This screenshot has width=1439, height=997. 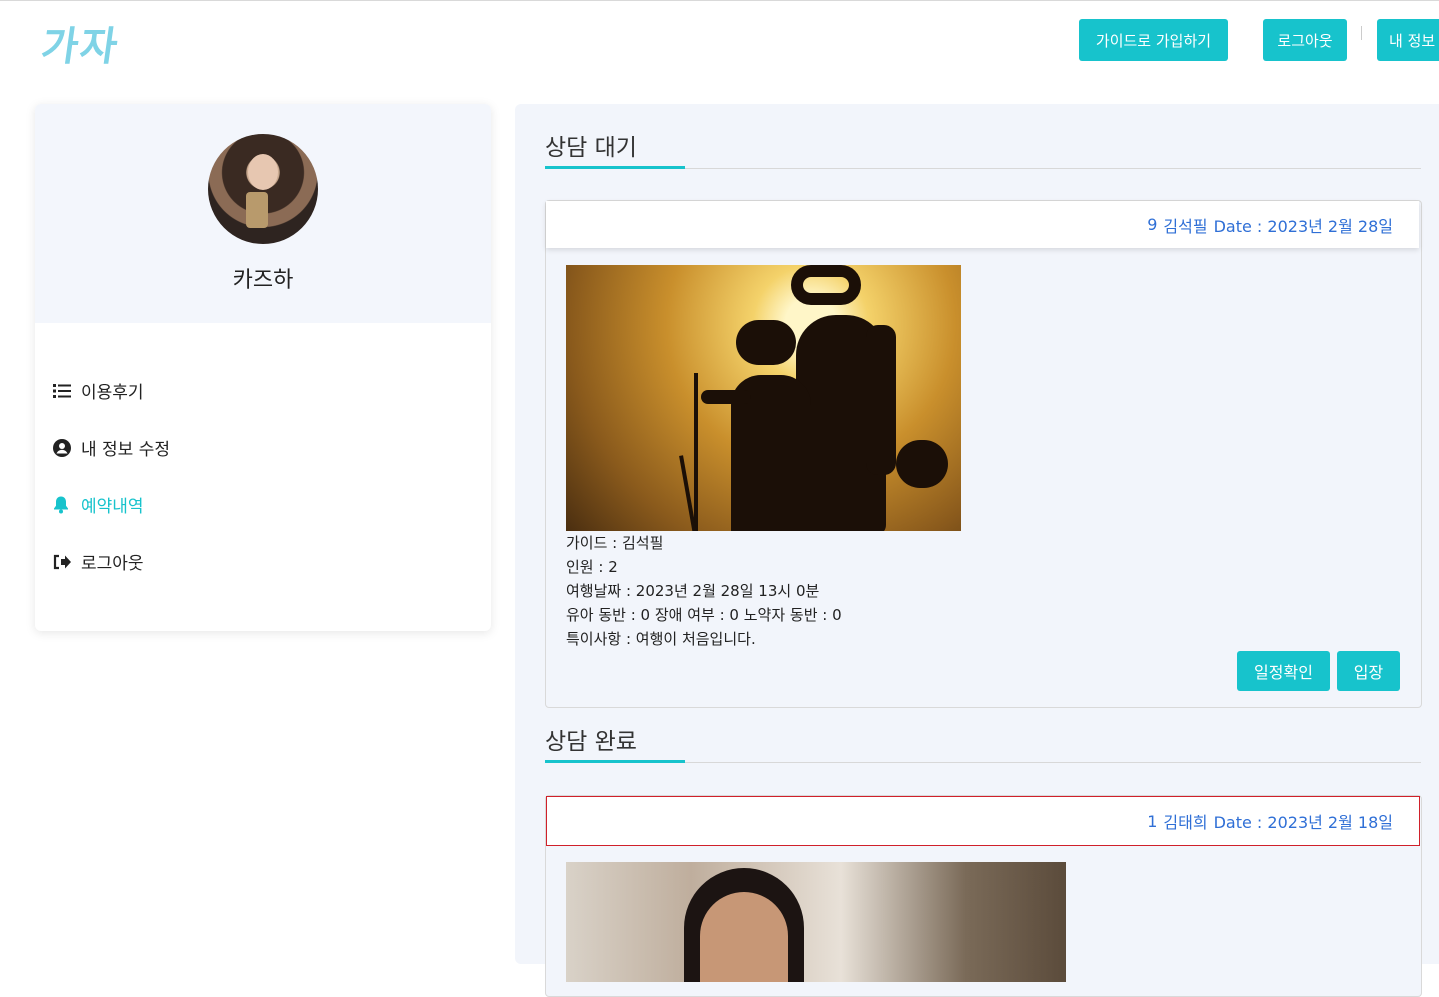 I want to click on bell-icon, so click(x=67, y=505).